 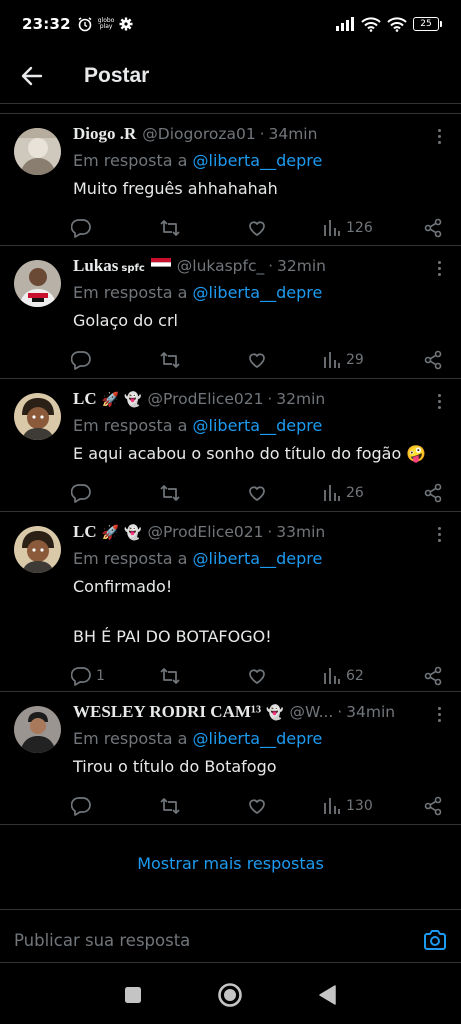 What do you see at coordinates (170, 493) in the screenshot?
I see `retweet-icon` at bounding box center [170, 493].